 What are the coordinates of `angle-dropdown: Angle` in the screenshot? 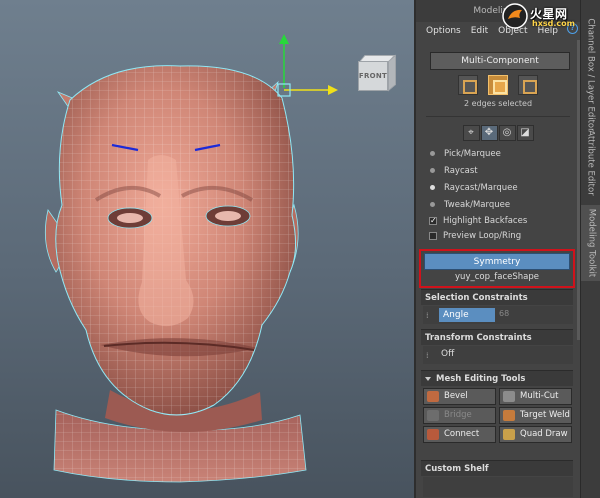 It's located at (467, 315).